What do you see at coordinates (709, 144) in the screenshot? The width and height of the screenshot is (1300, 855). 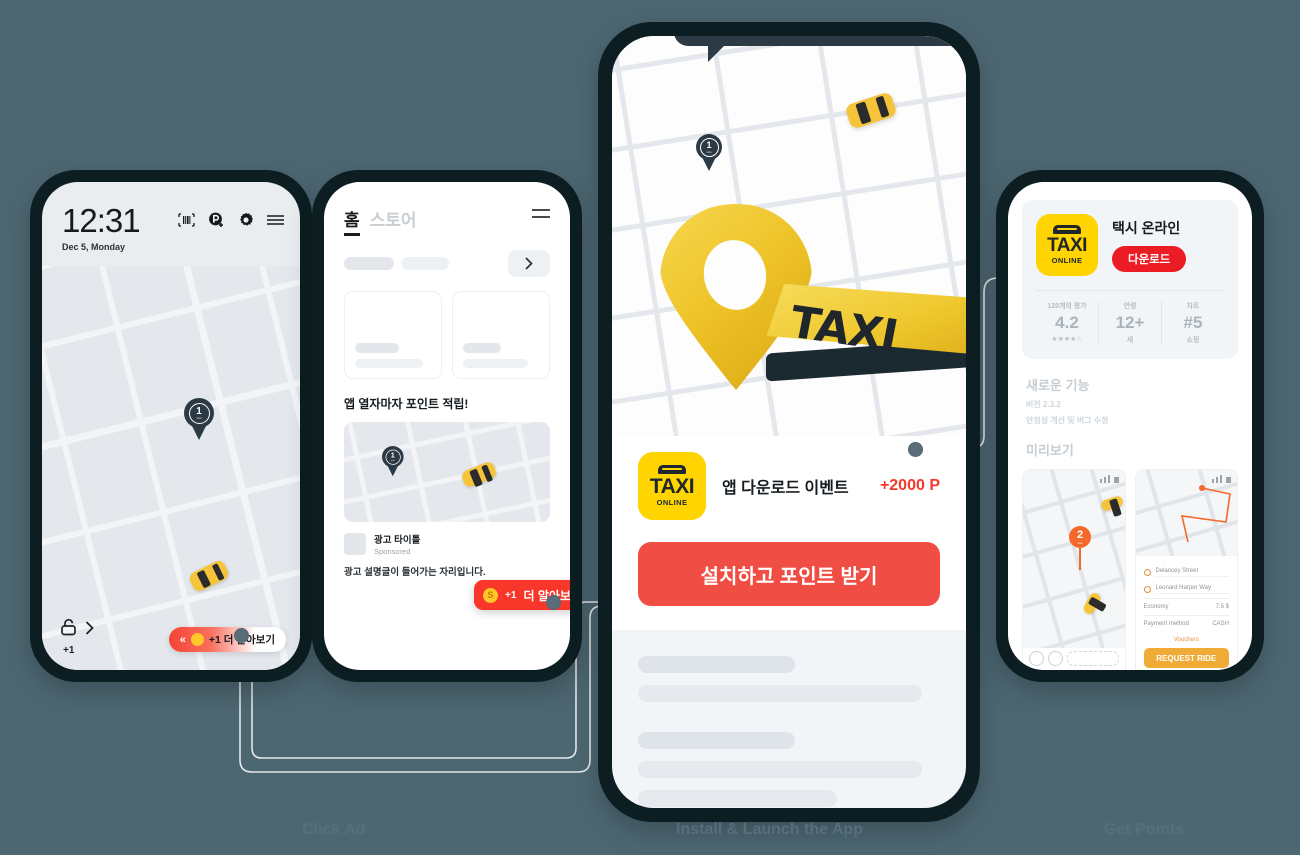 I see `hero-pin-number: 1` at bounding box center [709, 144].